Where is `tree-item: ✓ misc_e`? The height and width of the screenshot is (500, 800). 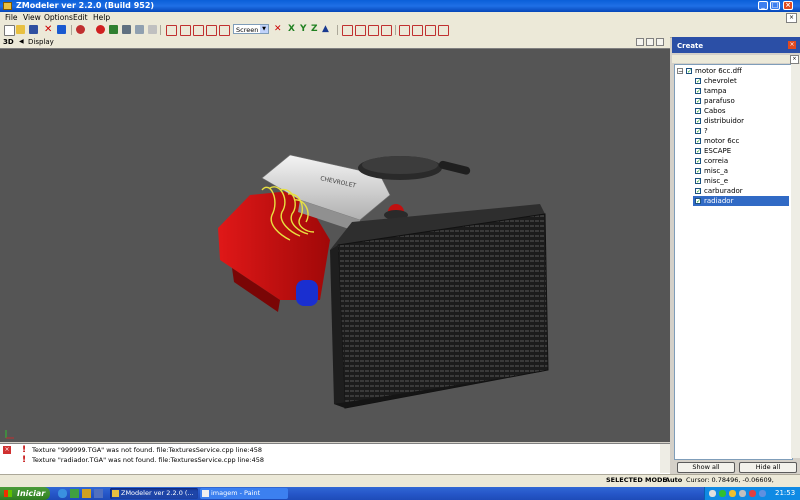
tree-item: ✓ misc_e is located at coordinates (741, 181).